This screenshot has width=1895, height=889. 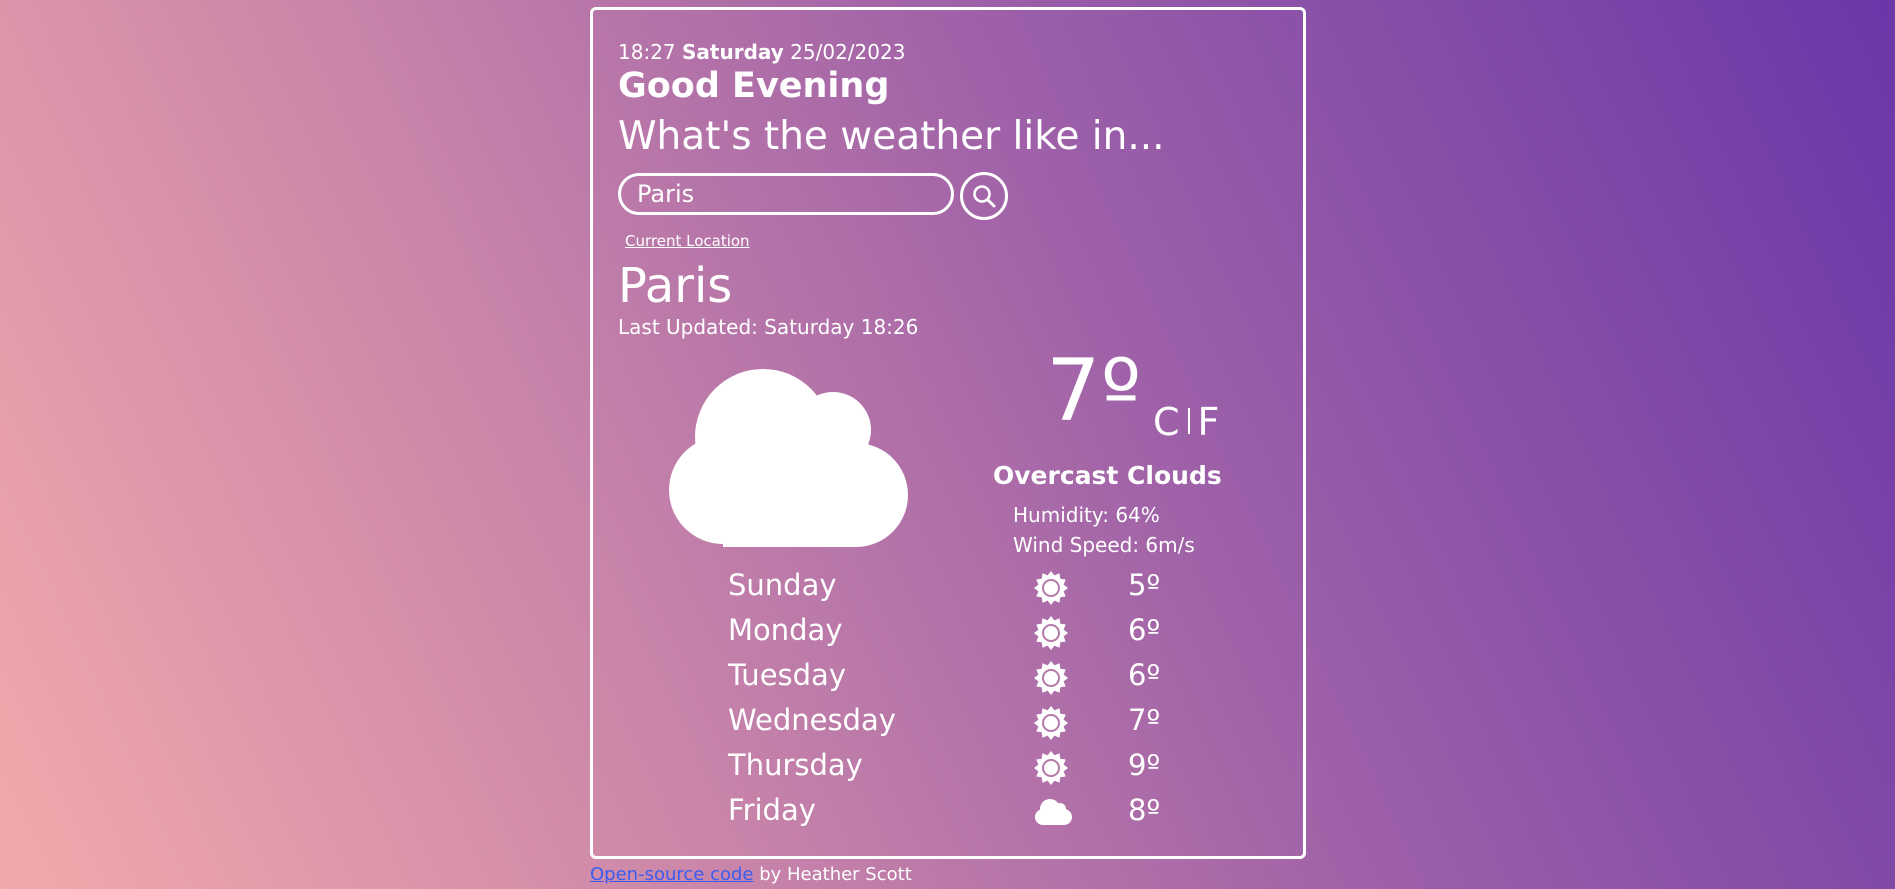 I want to click on forecast-day: Sunday, so click(x=782, y=585).